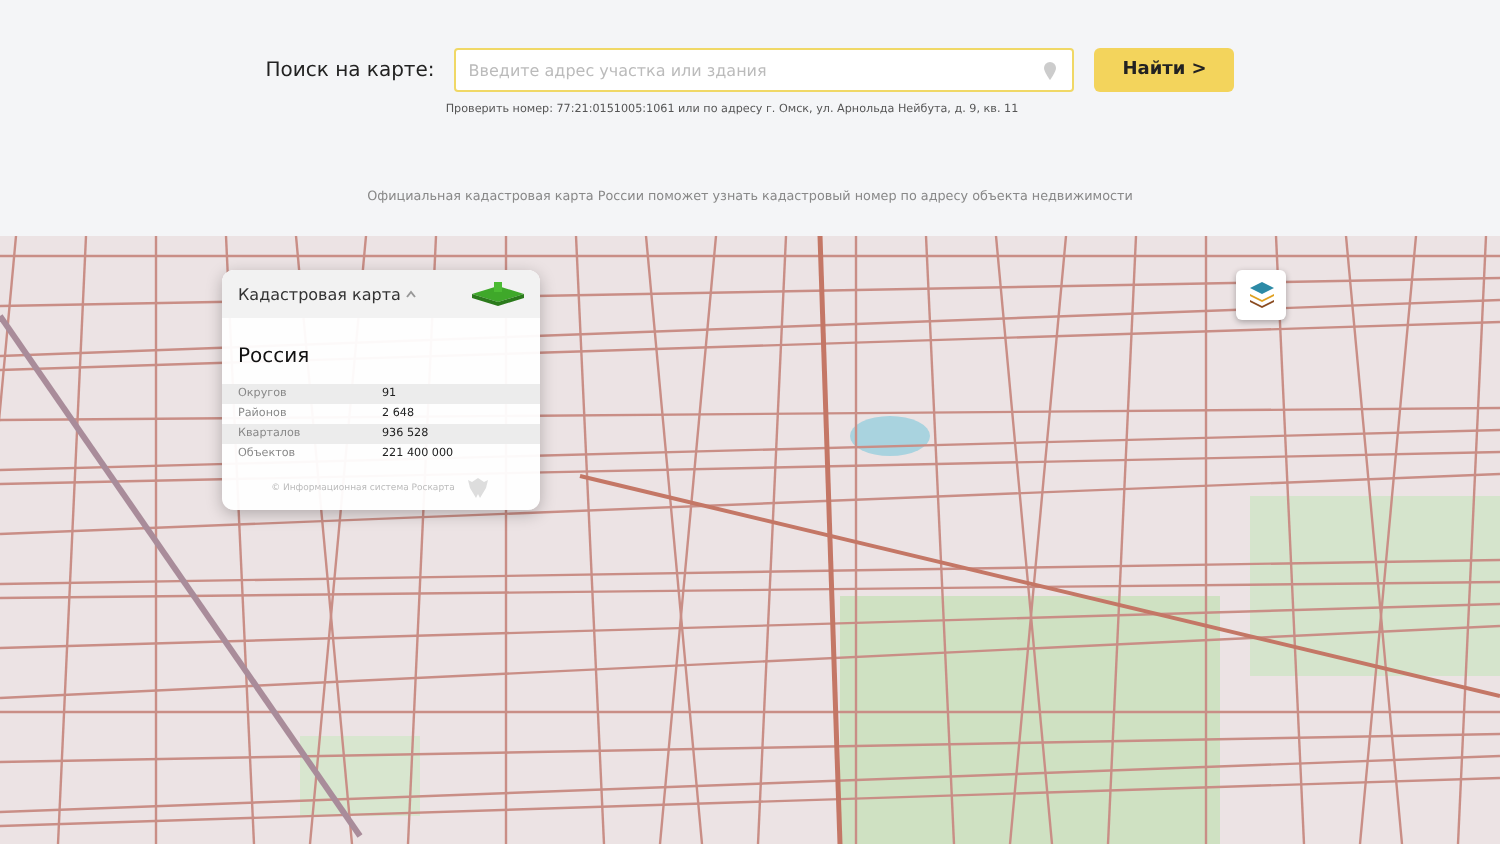 The image size is (1500, 844). I want to click on region-name: Россия, so click(274, 358).